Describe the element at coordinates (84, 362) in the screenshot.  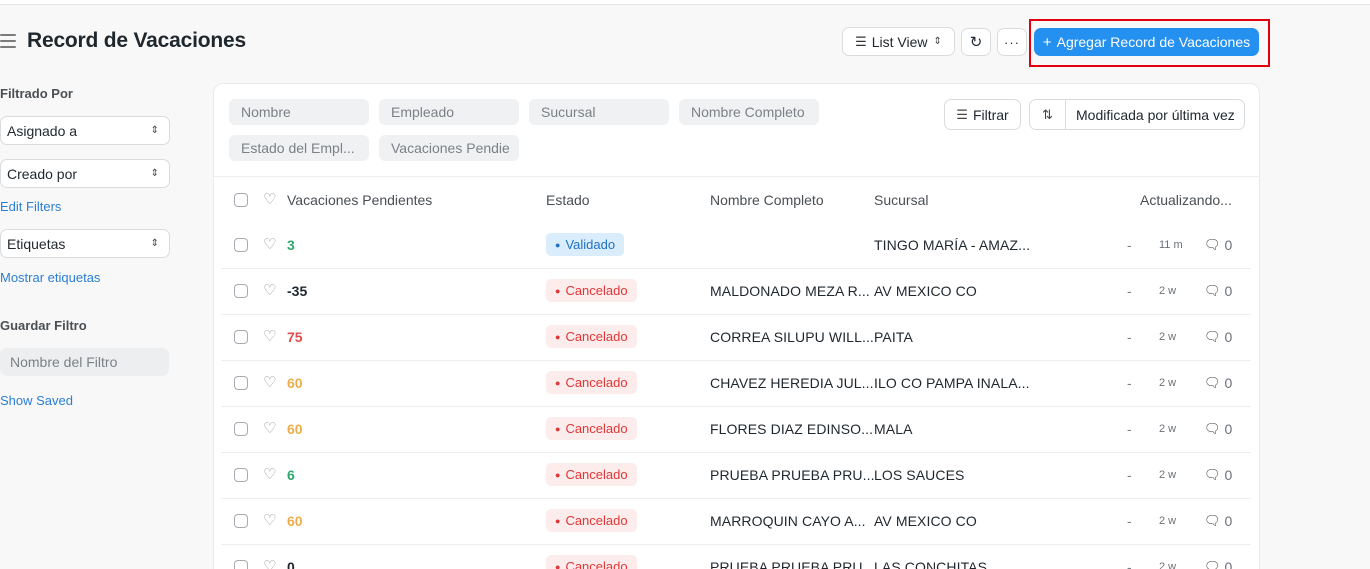
I see `filter-name-input: Nombre del Filtro` at that location.